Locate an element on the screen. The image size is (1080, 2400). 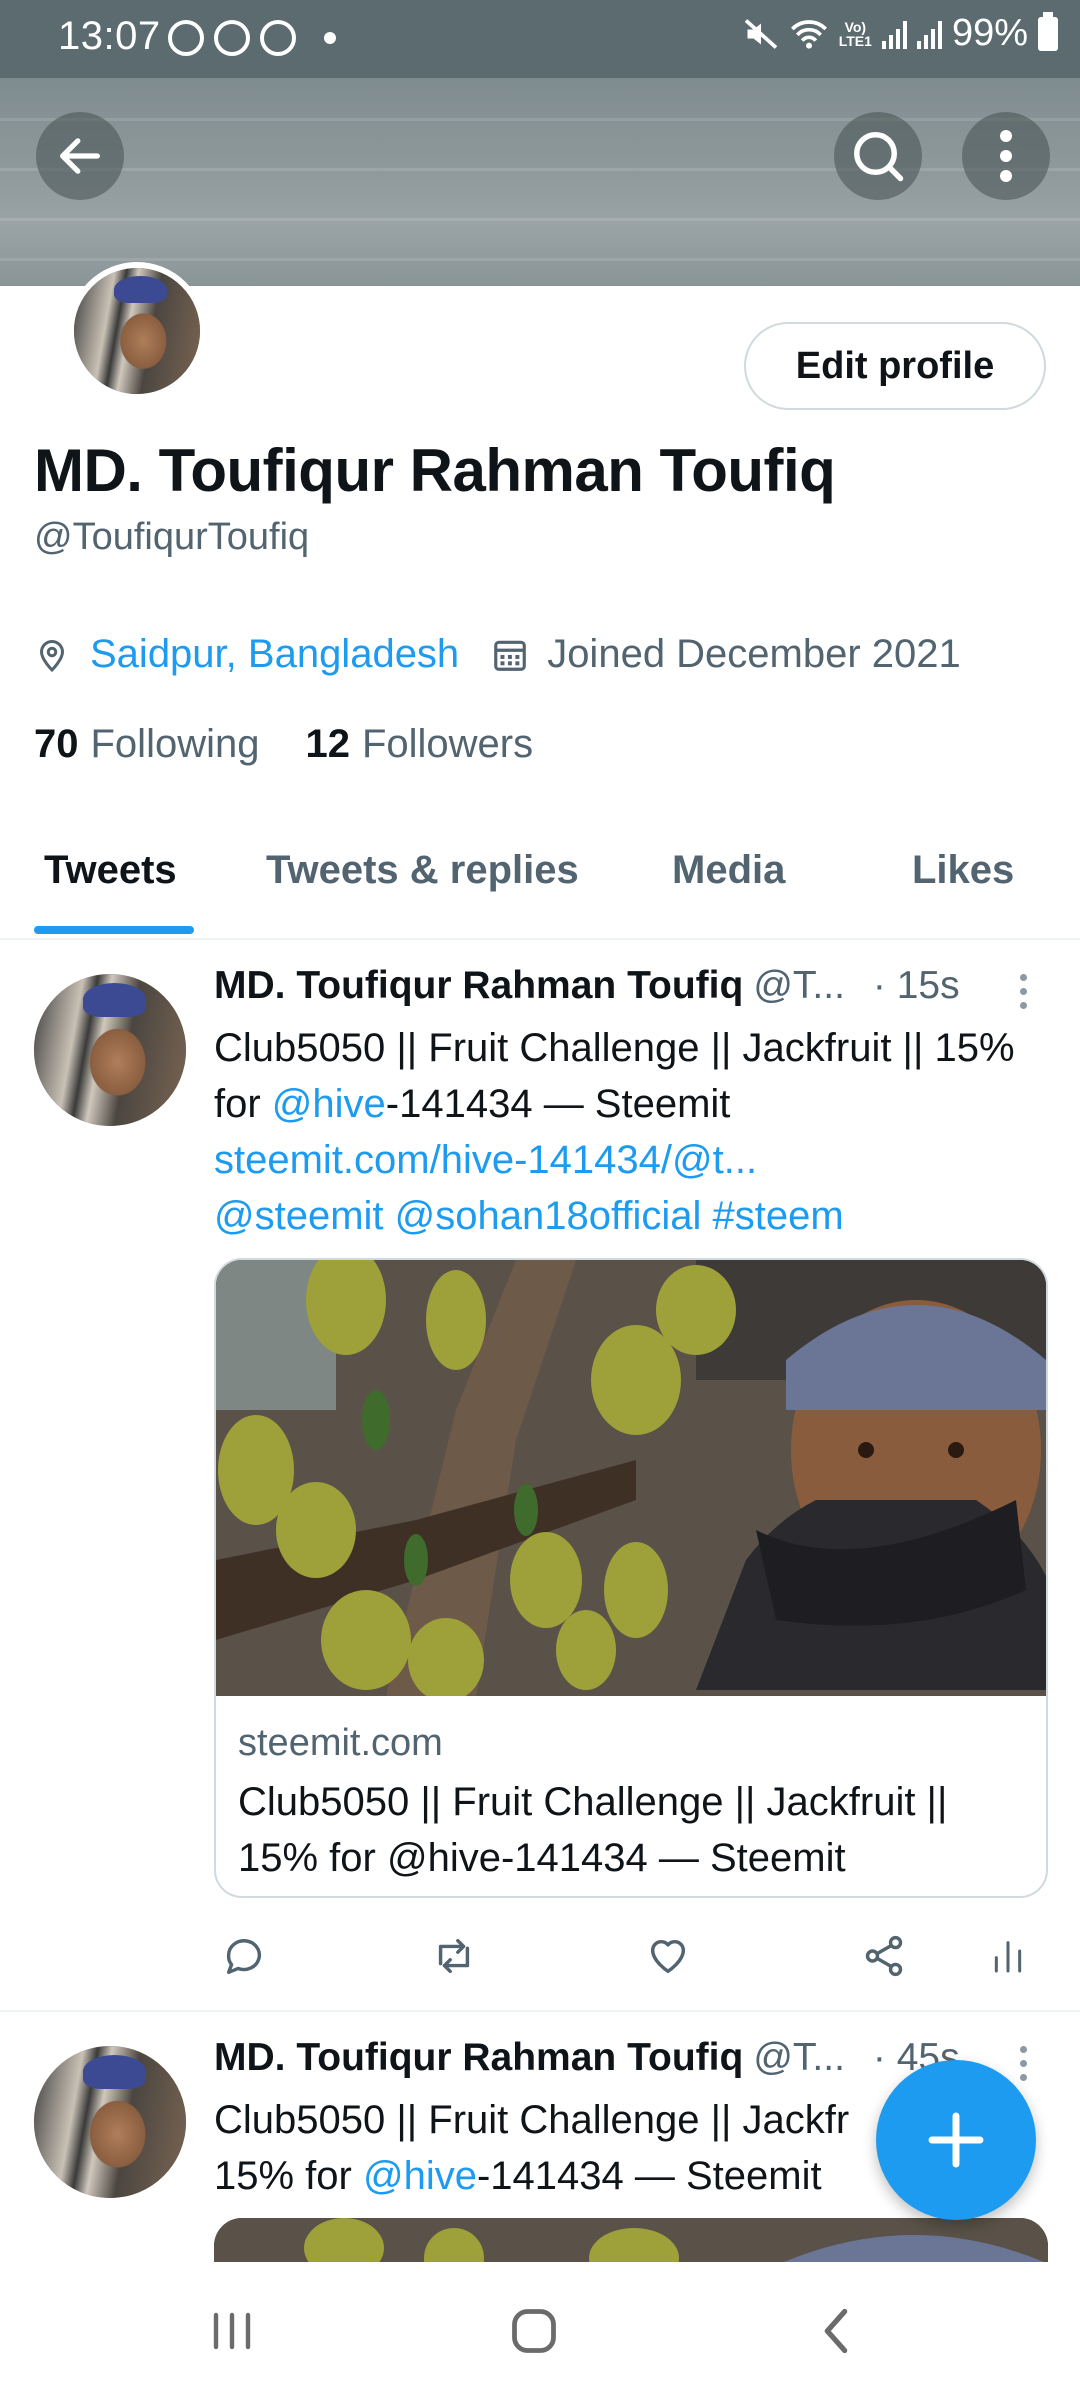
tweet-header: MD. Toufiqur Rahman Toufiq @T... · 15s is located at coordinates (587, 986).